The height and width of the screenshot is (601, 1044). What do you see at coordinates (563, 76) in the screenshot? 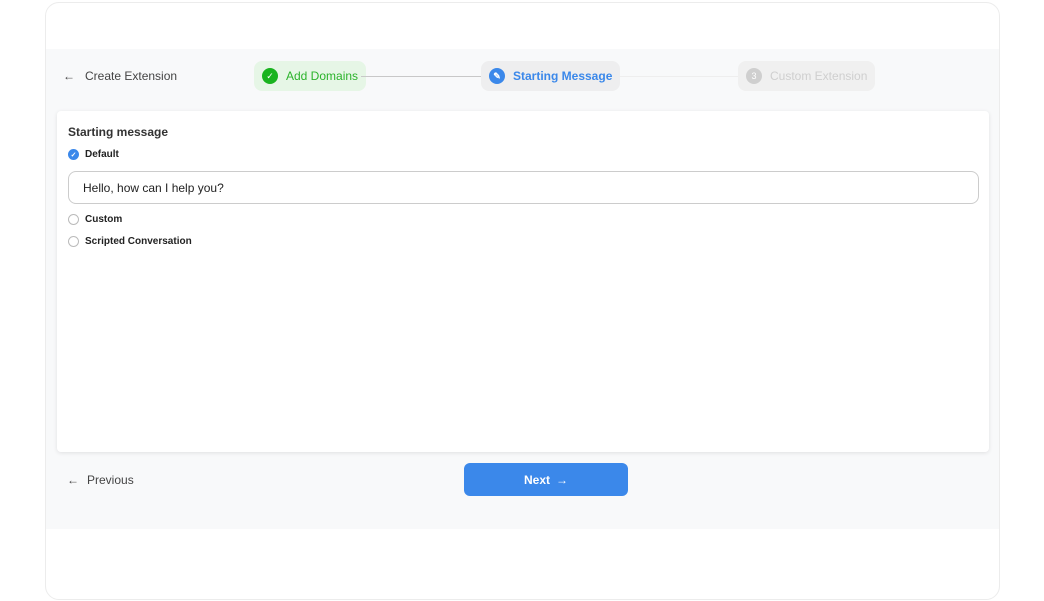
I see `step-label: Starting Message` at bounding box center [563, 76].